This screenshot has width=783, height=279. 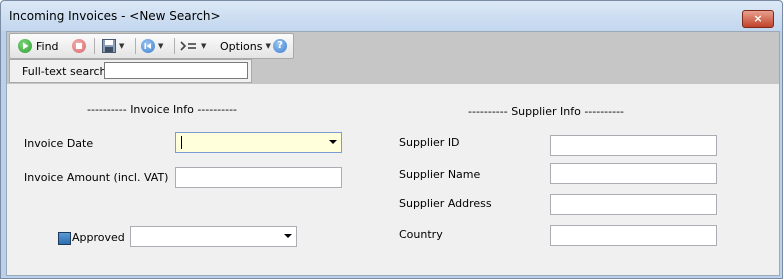 I want to click on help-icon: ?, so click(x=280, y=46).